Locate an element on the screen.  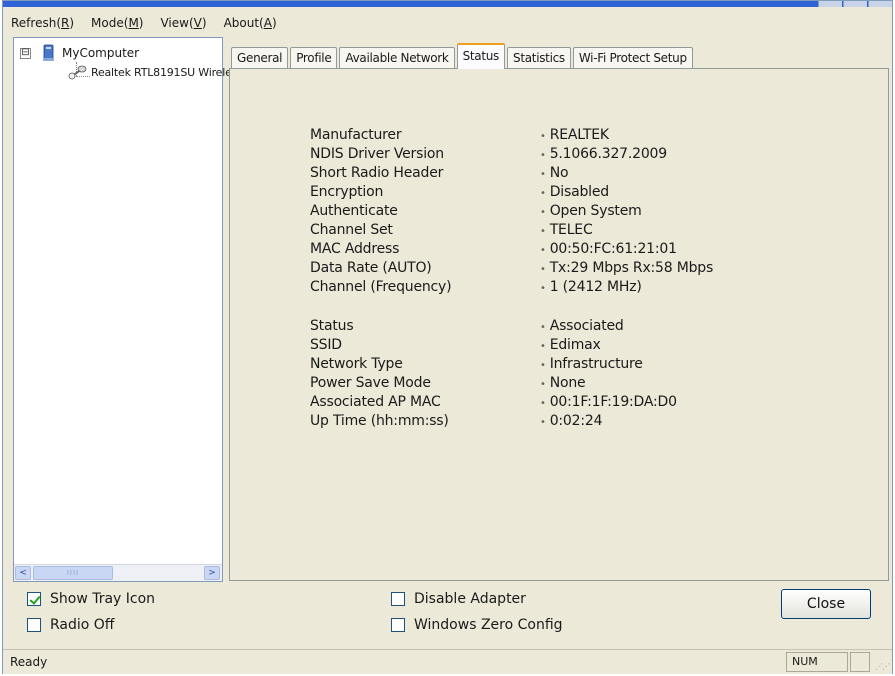
scroll-left-icon: < is located at coordinates (23, 573).